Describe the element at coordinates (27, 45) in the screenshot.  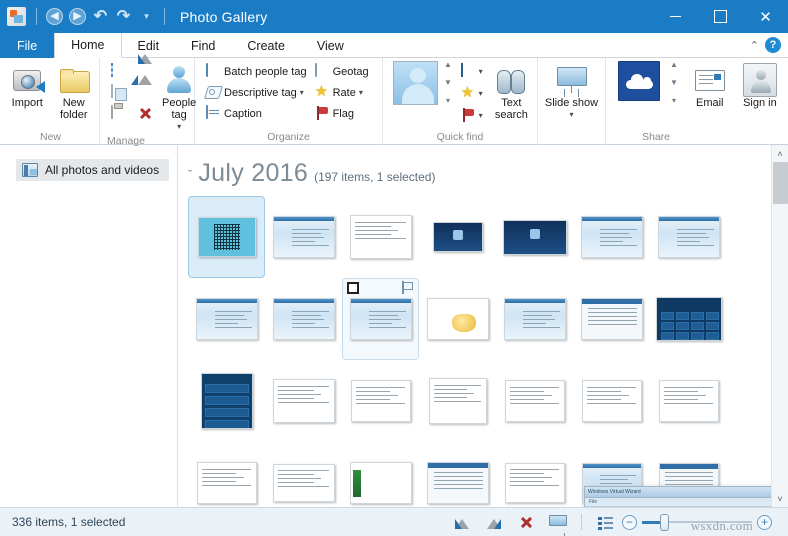
I see `tab-file: File` at that location.